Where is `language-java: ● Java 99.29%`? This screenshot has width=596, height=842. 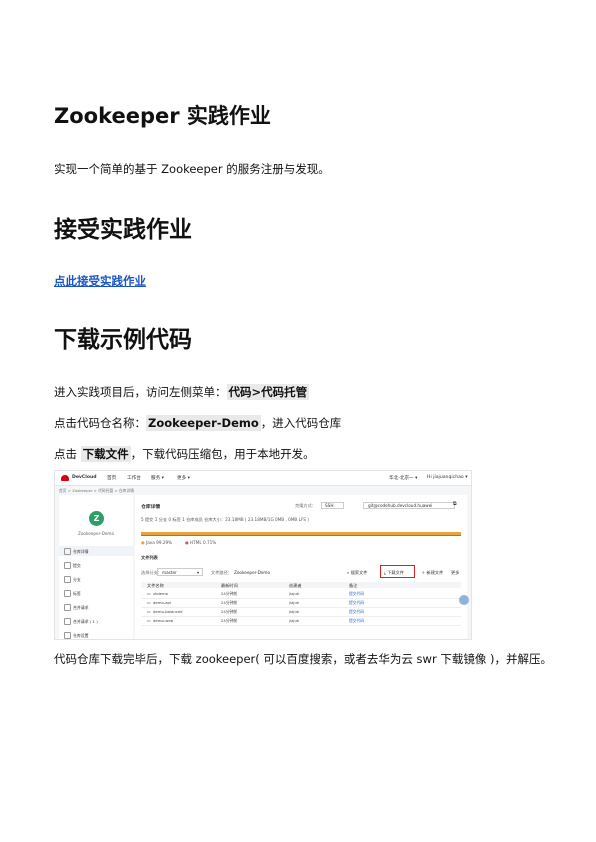
language-java: ● Java 99.29% is located at coordinates (157, 542).